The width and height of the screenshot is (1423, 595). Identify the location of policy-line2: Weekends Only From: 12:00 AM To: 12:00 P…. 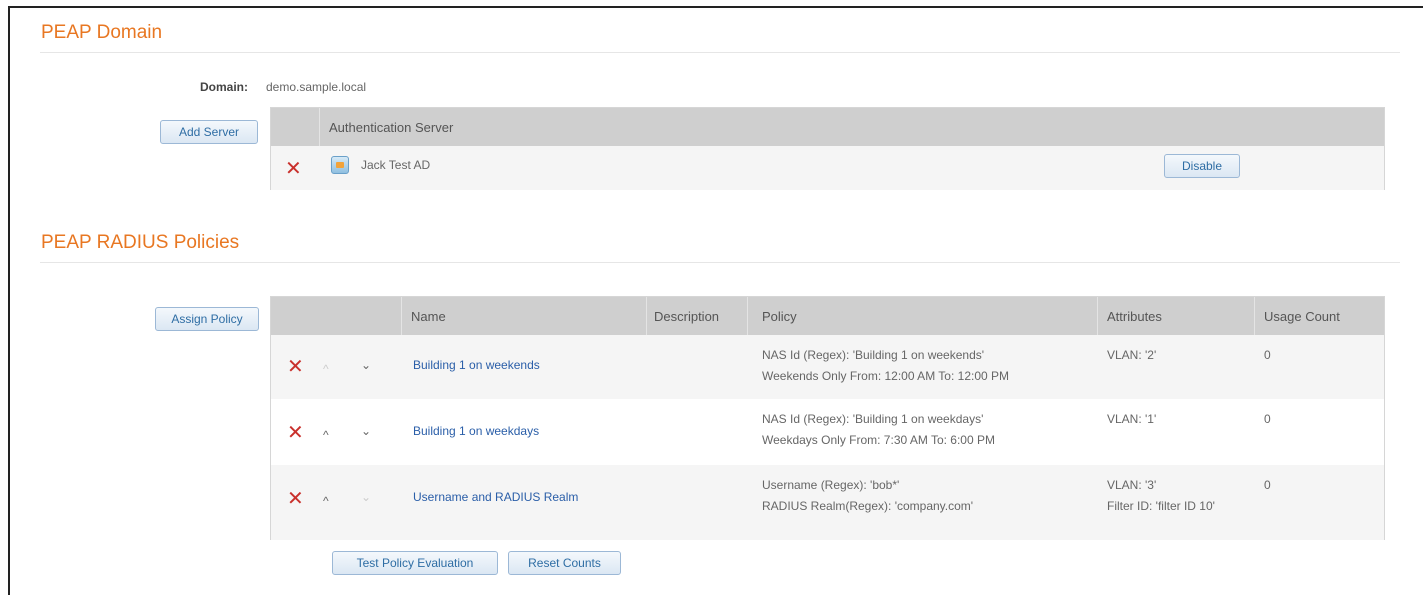
(886, 376).